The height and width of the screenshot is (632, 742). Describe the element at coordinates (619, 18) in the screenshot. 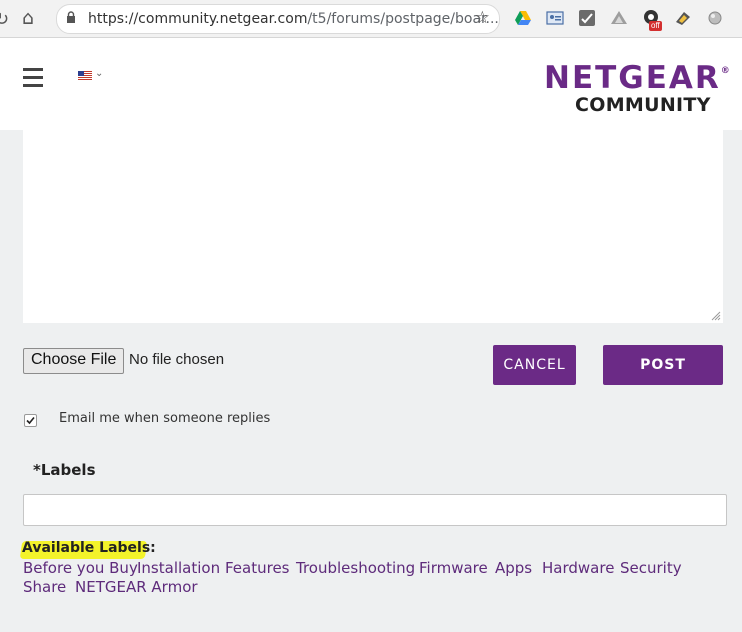

I see `drive-triangle-icon` at that location.